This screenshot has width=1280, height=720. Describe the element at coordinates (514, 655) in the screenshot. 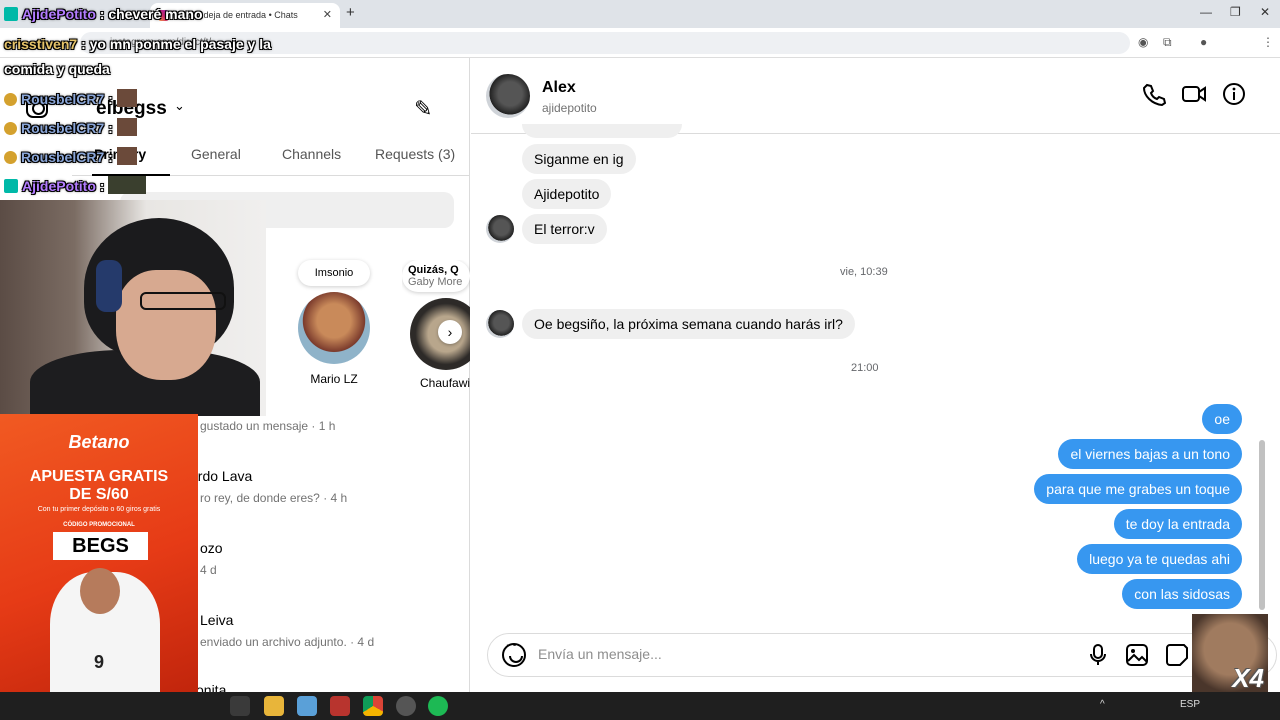

I see `emoji-icon` at that location.